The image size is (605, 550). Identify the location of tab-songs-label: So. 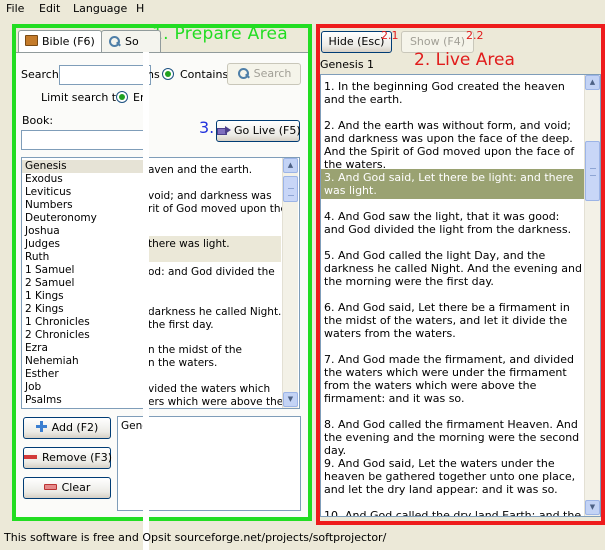
(132, 41).